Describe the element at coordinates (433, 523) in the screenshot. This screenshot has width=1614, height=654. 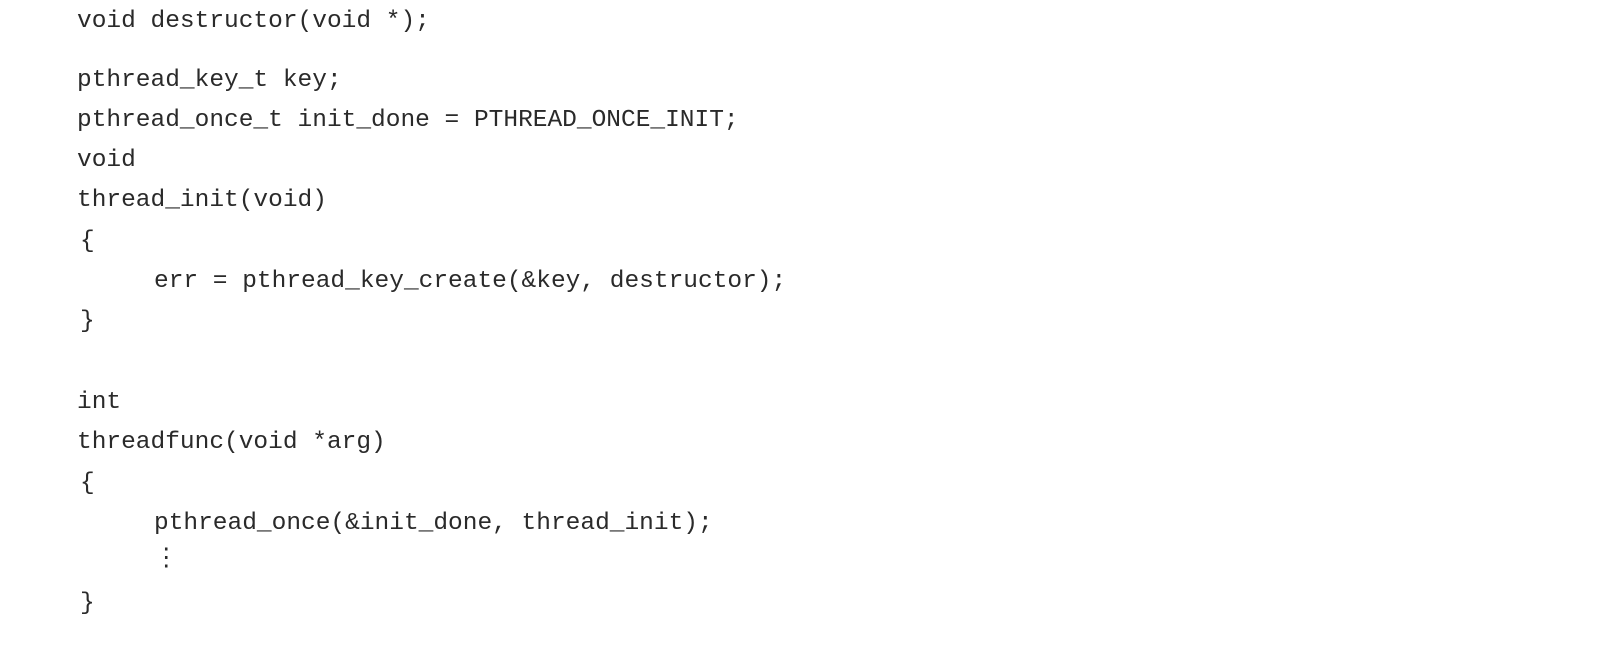
I see `code-line: pthread_once(&init_done, thread_init);` at that location.